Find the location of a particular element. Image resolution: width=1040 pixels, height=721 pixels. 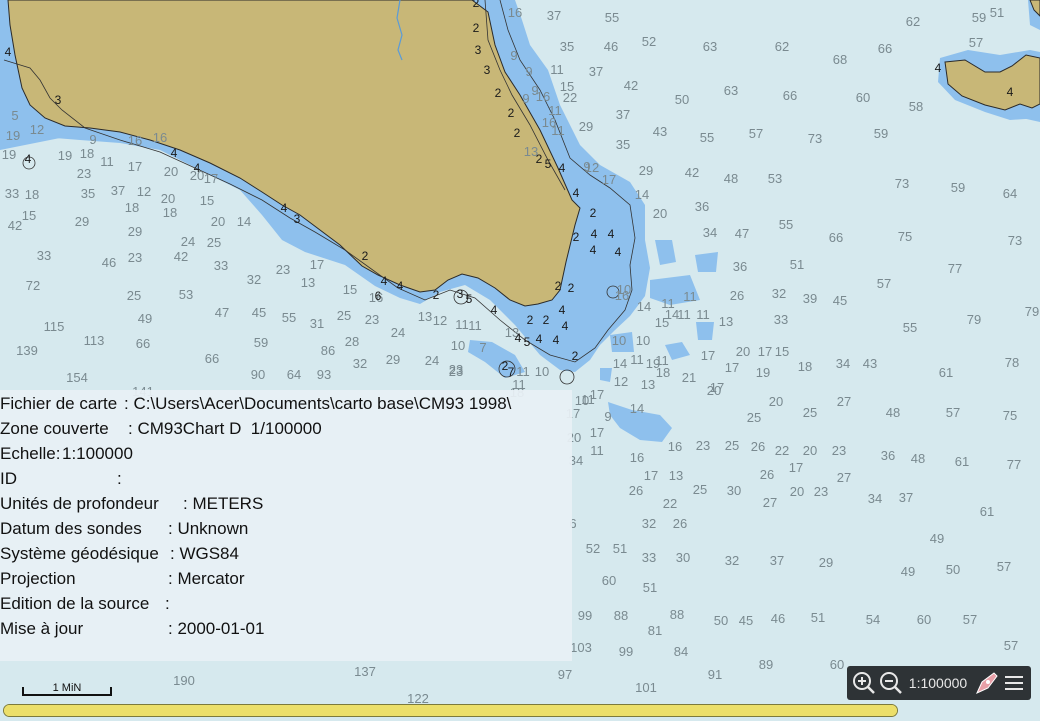

sounding-label: 34 is located at coordinates (875, 498).